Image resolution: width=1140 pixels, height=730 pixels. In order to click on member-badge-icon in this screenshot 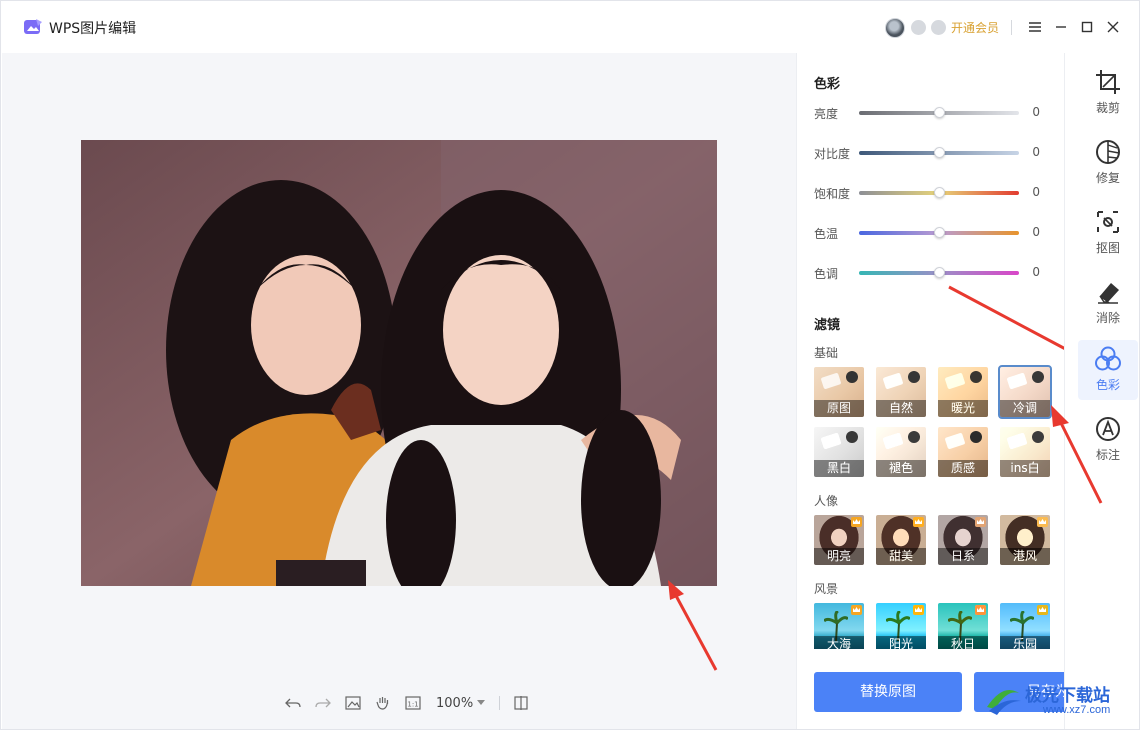, I will do `click(918, 27)`.